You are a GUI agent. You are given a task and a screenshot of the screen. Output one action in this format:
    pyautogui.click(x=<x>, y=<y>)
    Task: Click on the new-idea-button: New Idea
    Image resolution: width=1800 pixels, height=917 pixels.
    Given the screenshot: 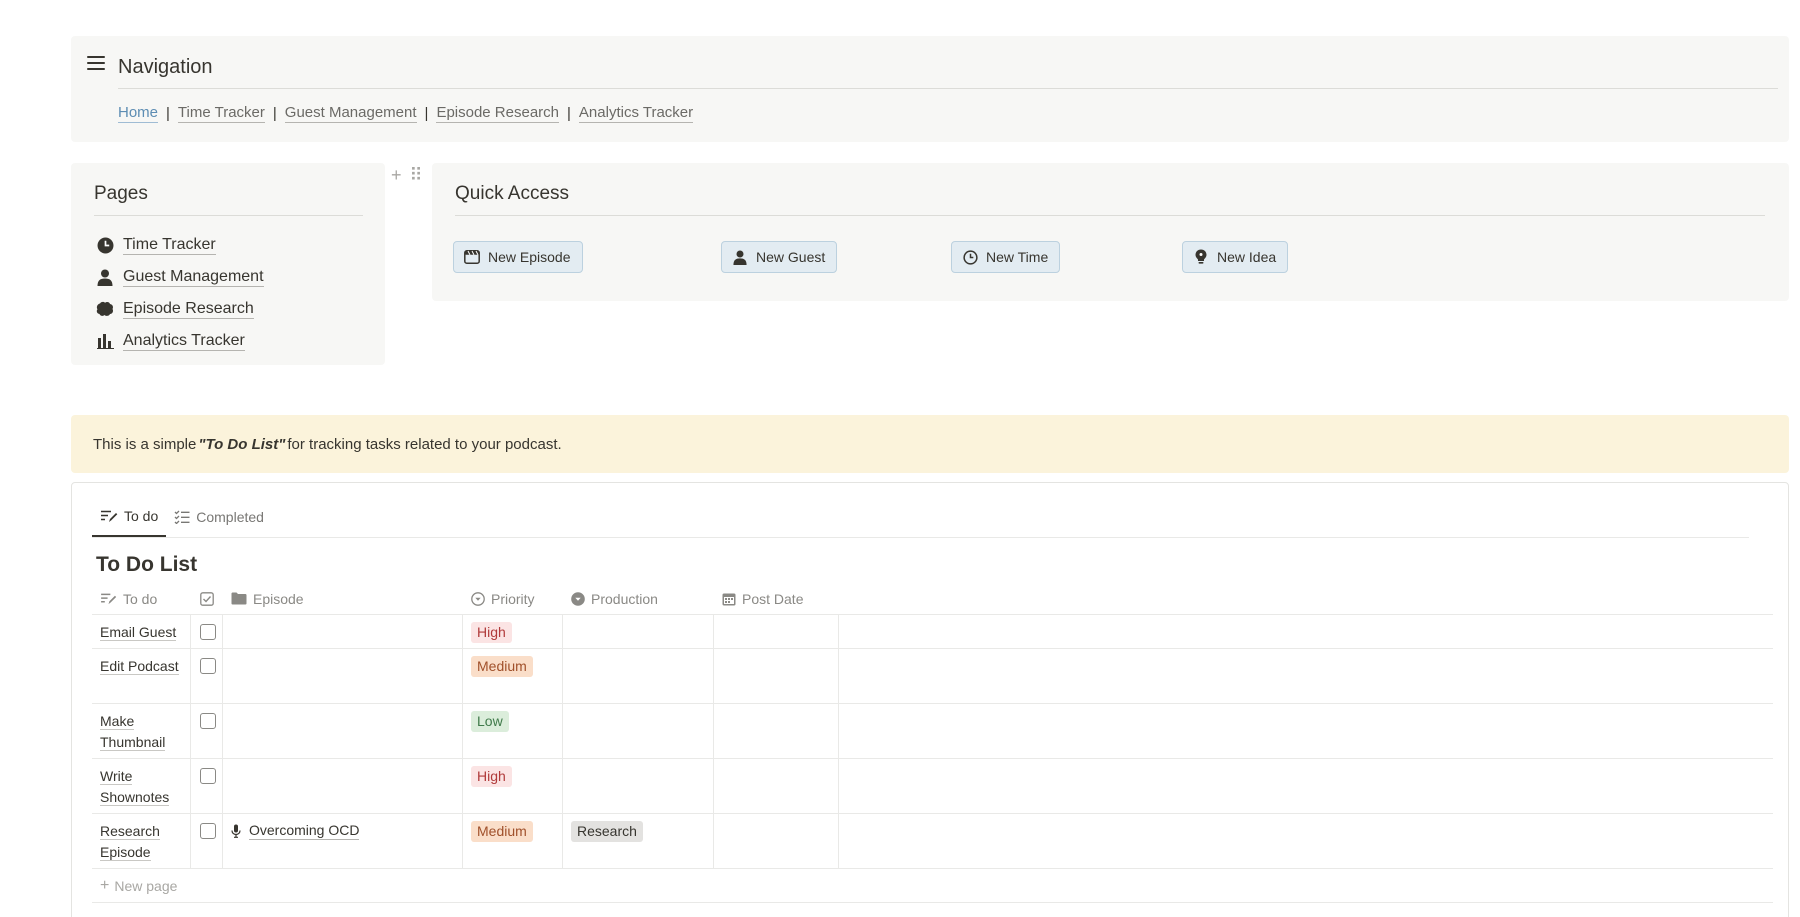 What is the action you would take?
    pyautogui.click(x=1235, y=257)
    